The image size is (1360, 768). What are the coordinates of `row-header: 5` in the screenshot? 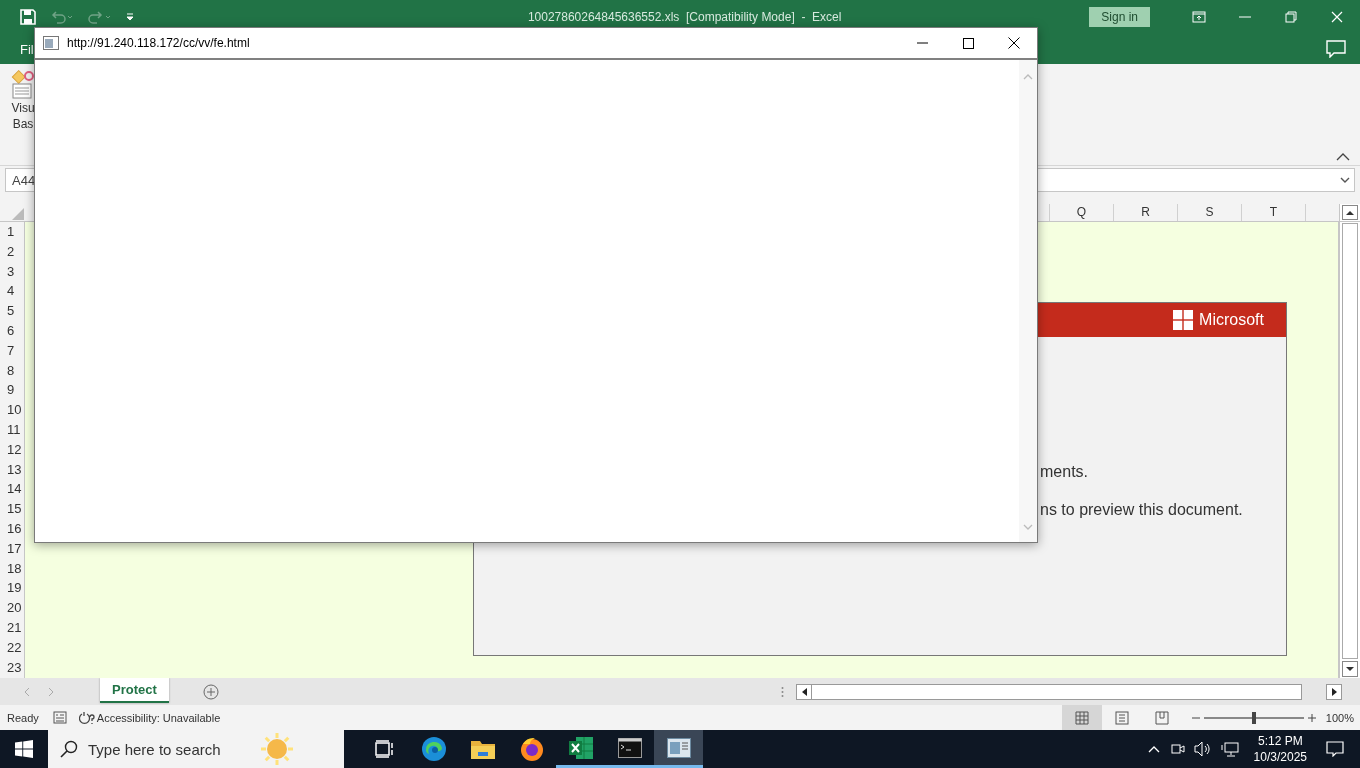 It's located at (12, 311).